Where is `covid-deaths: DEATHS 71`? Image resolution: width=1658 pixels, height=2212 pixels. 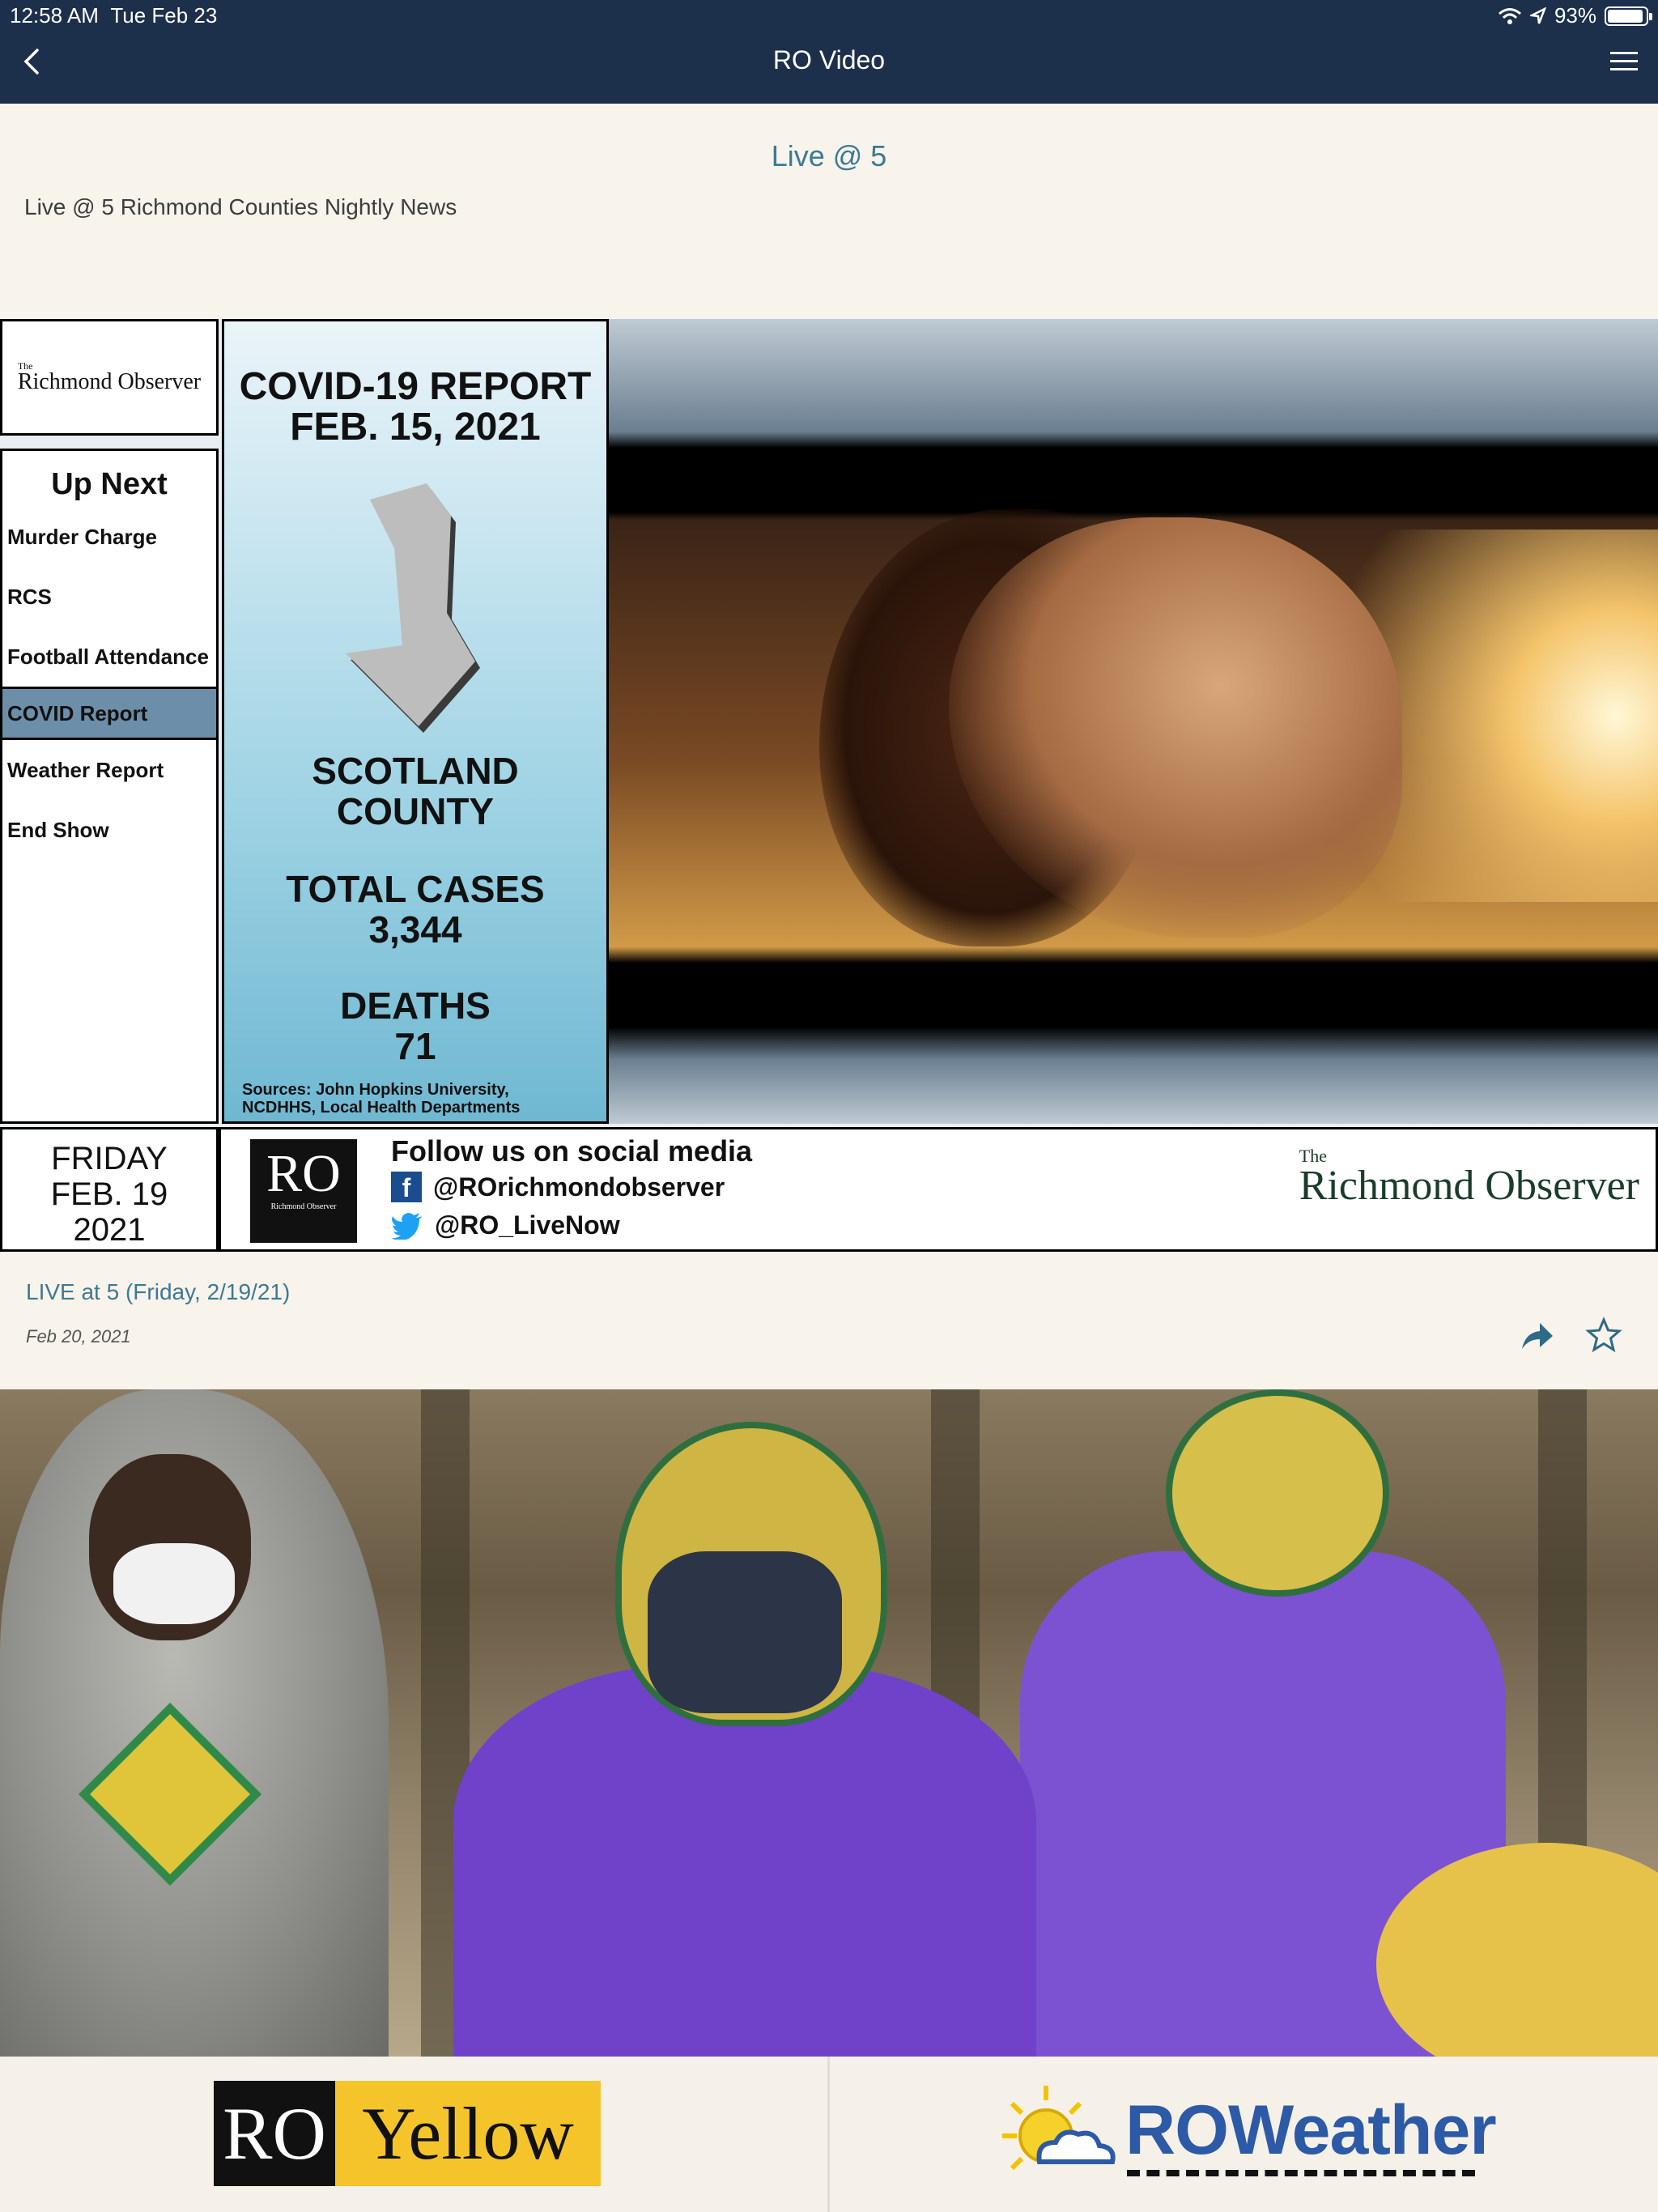 covid-deaths: DEATHS 71 is located at coordinates (415, 1026).